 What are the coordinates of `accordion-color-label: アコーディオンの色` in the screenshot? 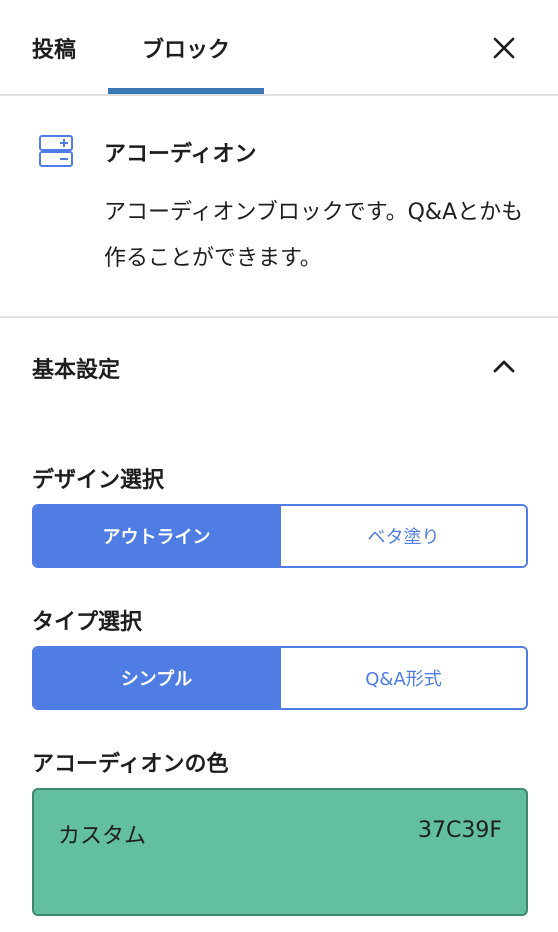 It's located at (130, 764).